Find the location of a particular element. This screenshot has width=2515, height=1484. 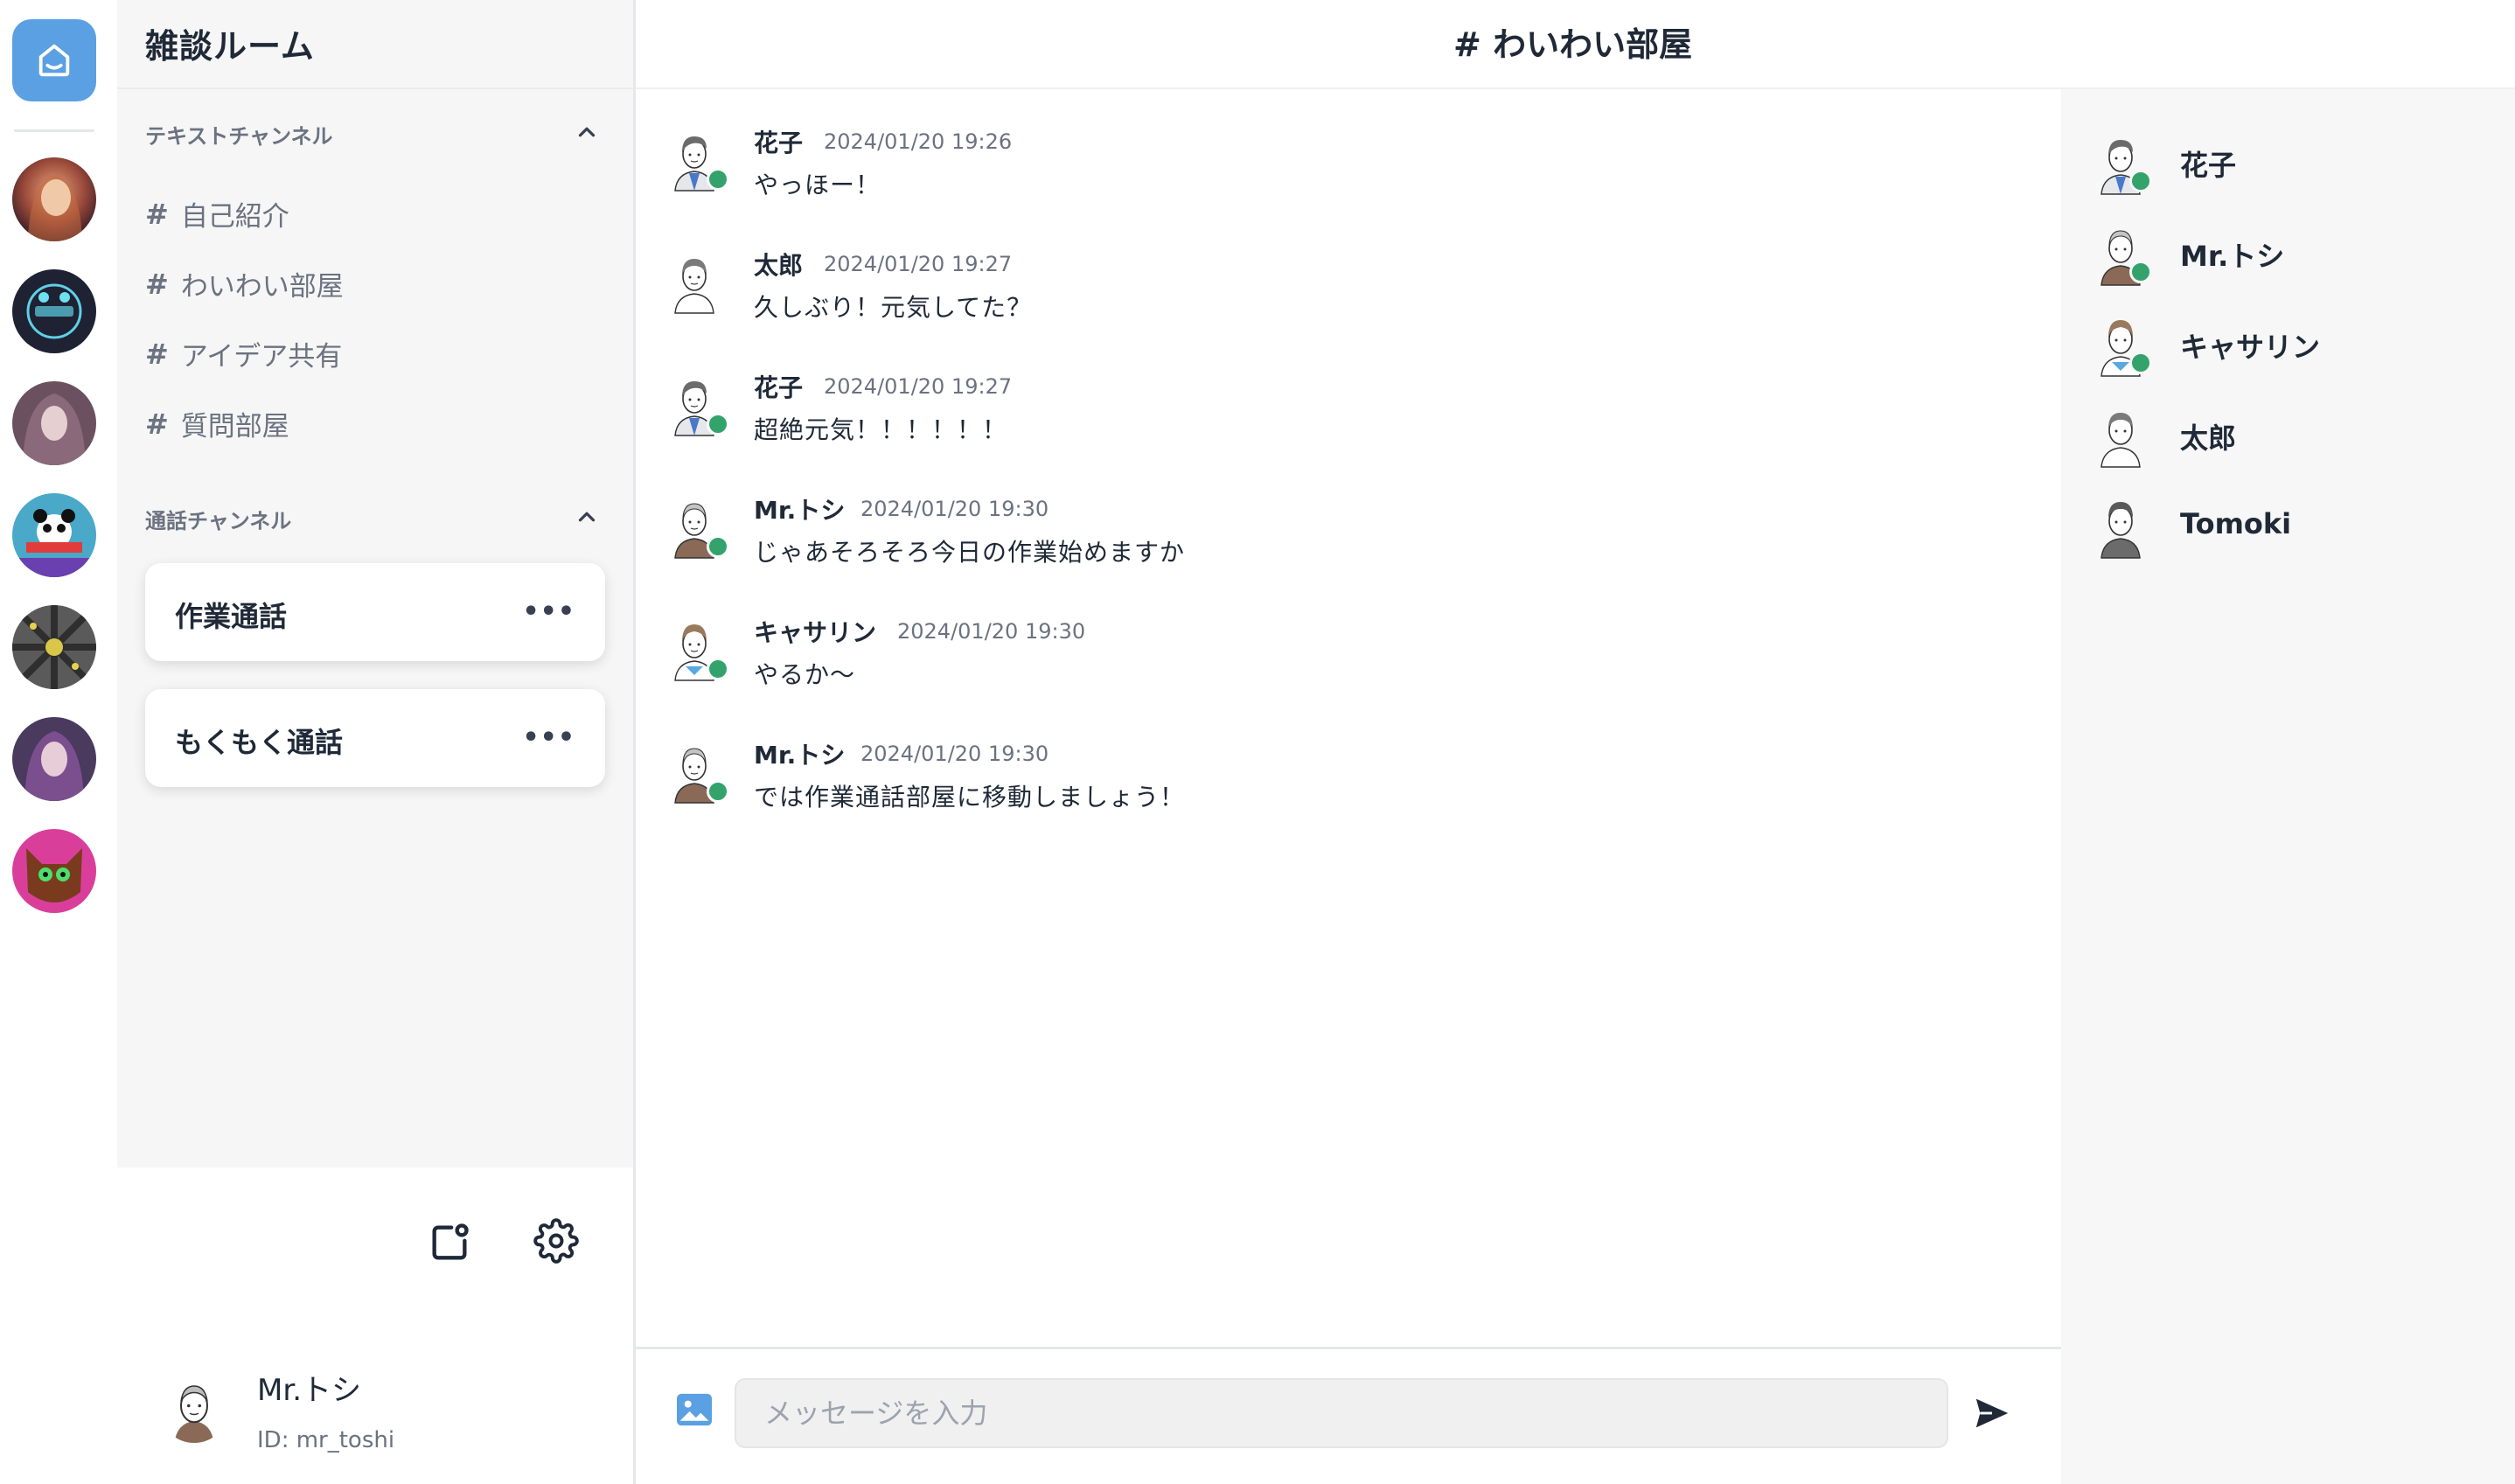

voice-channel-work: 作業通話 ••• is located at coordinates (375, 612).